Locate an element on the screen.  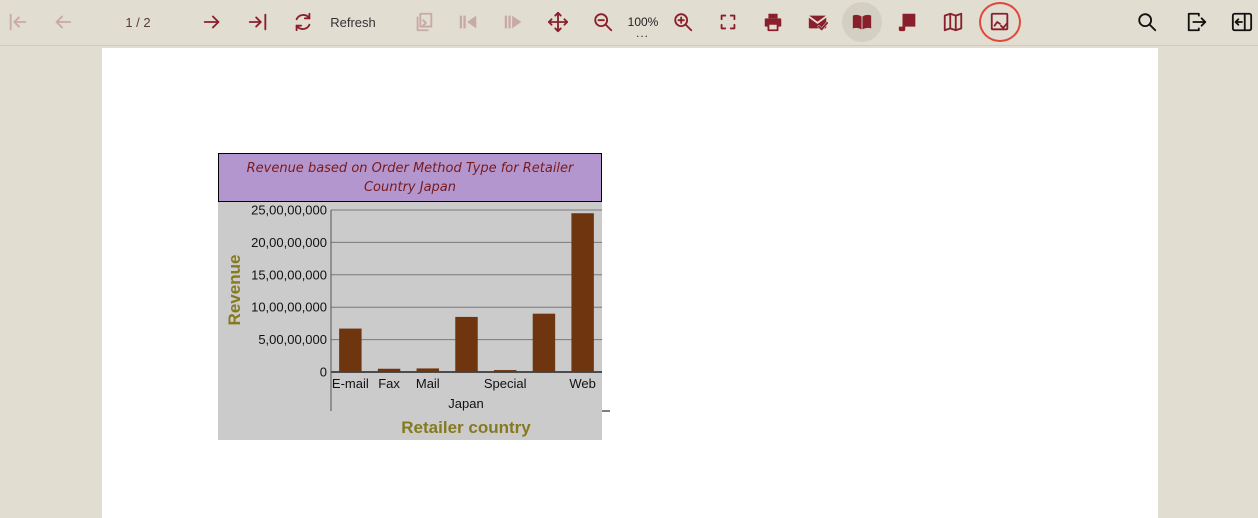
collapse-panel-button is located at coordinates (1242, 22).